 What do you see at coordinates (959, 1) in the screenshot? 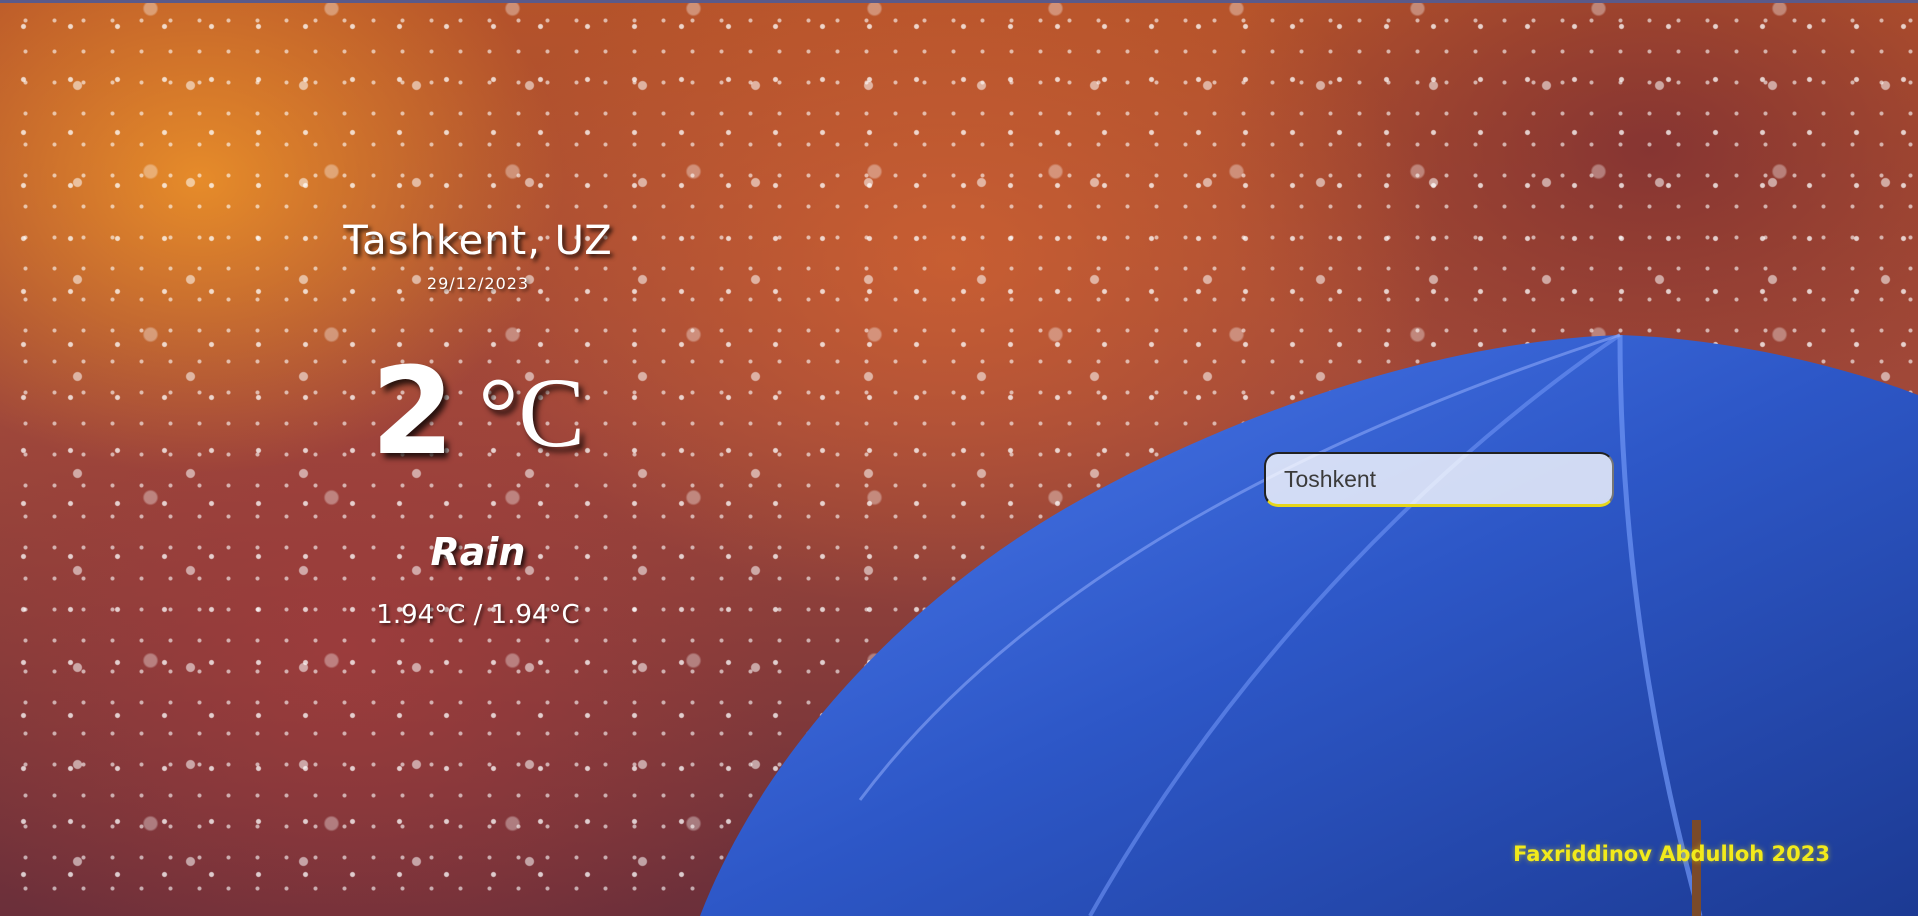
I see `top-border` at bounding box center [959, 1].